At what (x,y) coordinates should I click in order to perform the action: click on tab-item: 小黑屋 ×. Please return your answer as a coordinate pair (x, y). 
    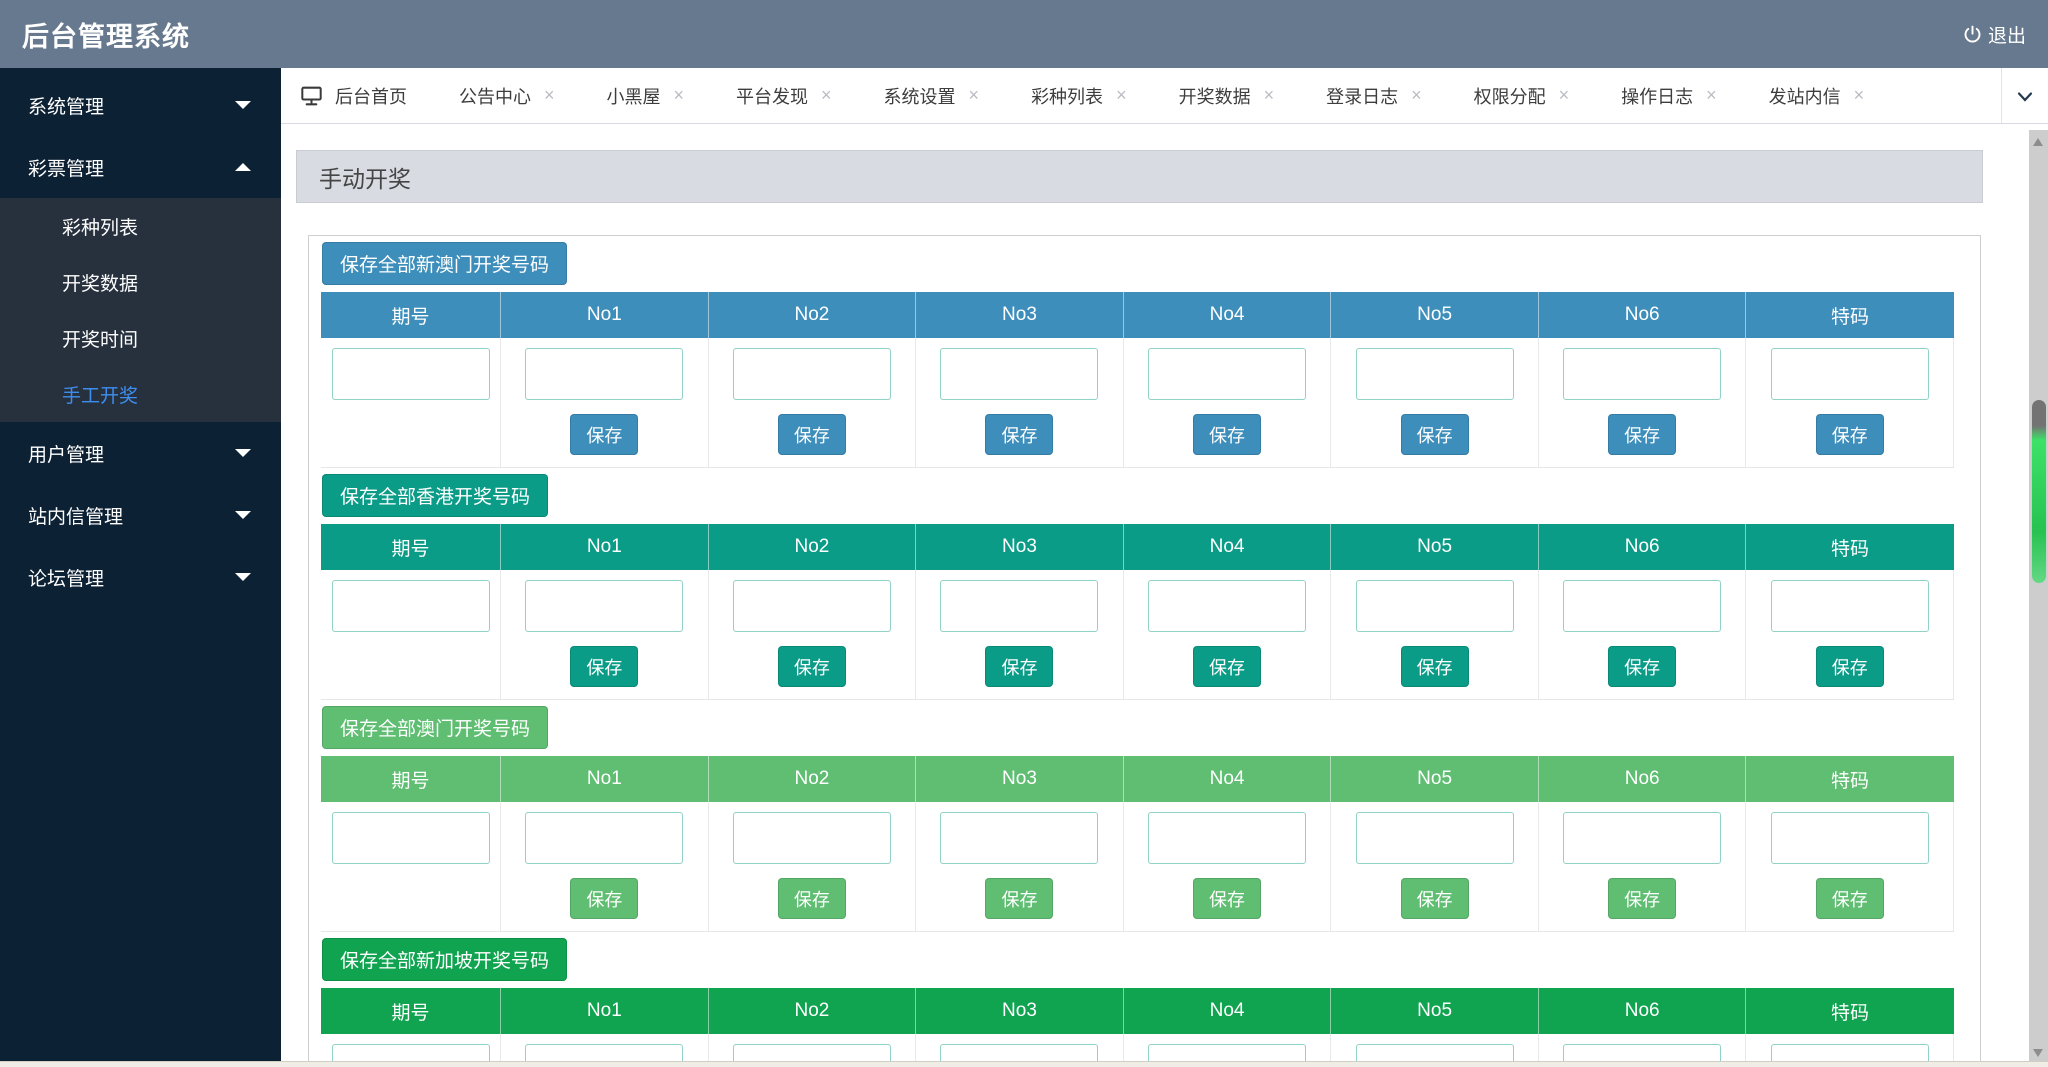
    Looking at the image, I should click on (646, 96).